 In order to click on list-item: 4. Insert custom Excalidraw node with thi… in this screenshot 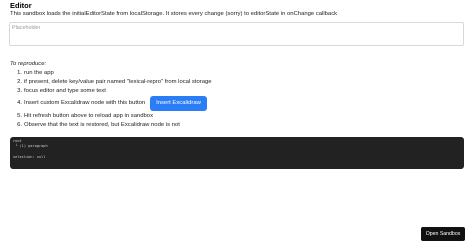, I will do `click(108, 103)`.